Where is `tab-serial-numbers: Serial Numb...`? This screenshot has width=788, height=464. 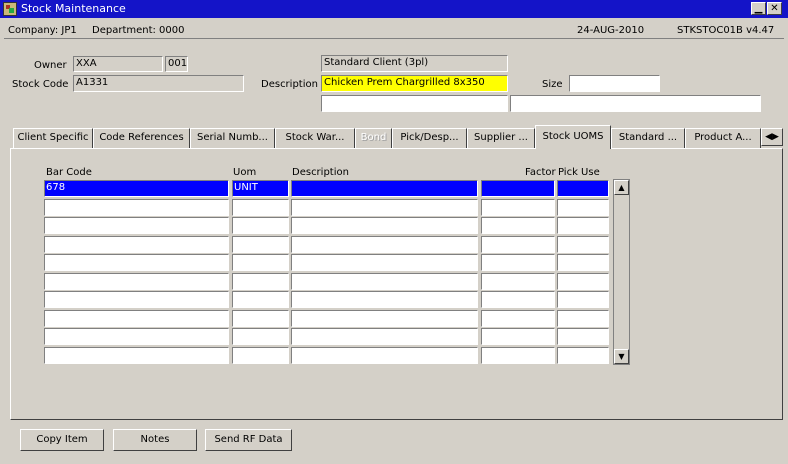
tab-serial-numbers: Serial Numb... is located at coordinates (232, 138).